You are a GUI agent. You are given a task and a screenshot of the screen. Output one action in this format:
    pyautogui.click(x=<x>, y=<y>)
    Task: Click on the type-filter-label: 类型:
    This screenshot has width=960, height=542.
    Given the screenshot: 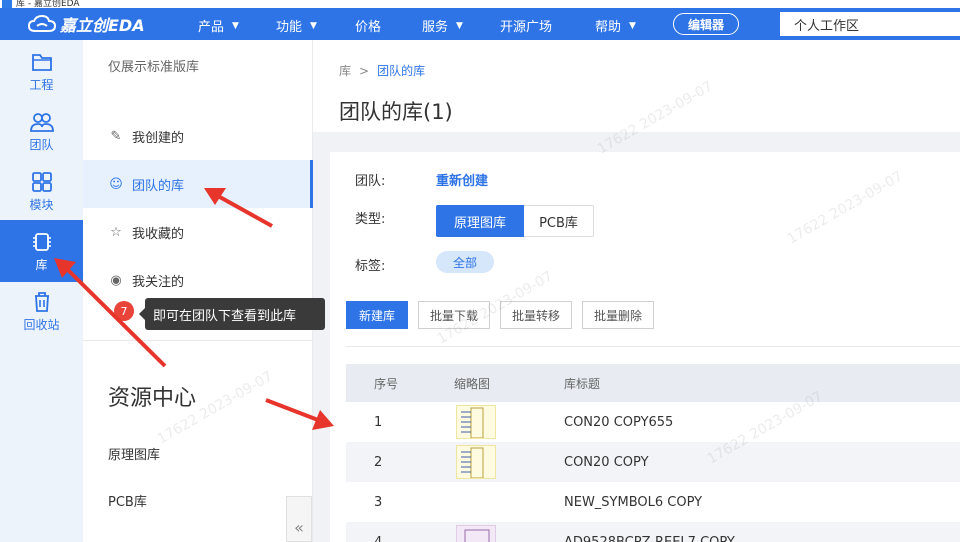 What is the action you would take?
    pyautogui.click(x=370, y=219)
    